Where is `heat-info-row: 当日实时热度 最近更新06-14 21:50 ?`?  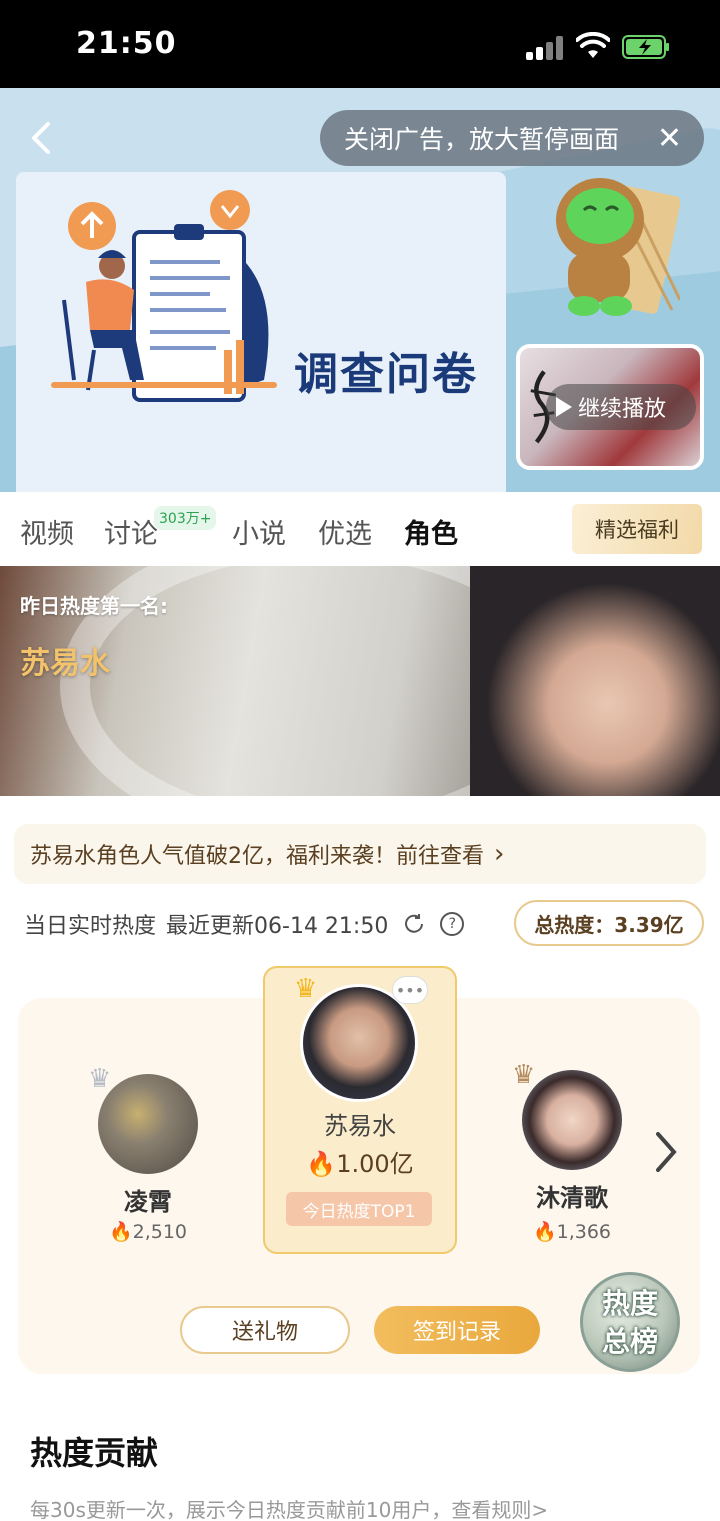 heat-info-row: 当日实时热度 最近更新06-14 21:50 ? is located at coordinates (244, 924).